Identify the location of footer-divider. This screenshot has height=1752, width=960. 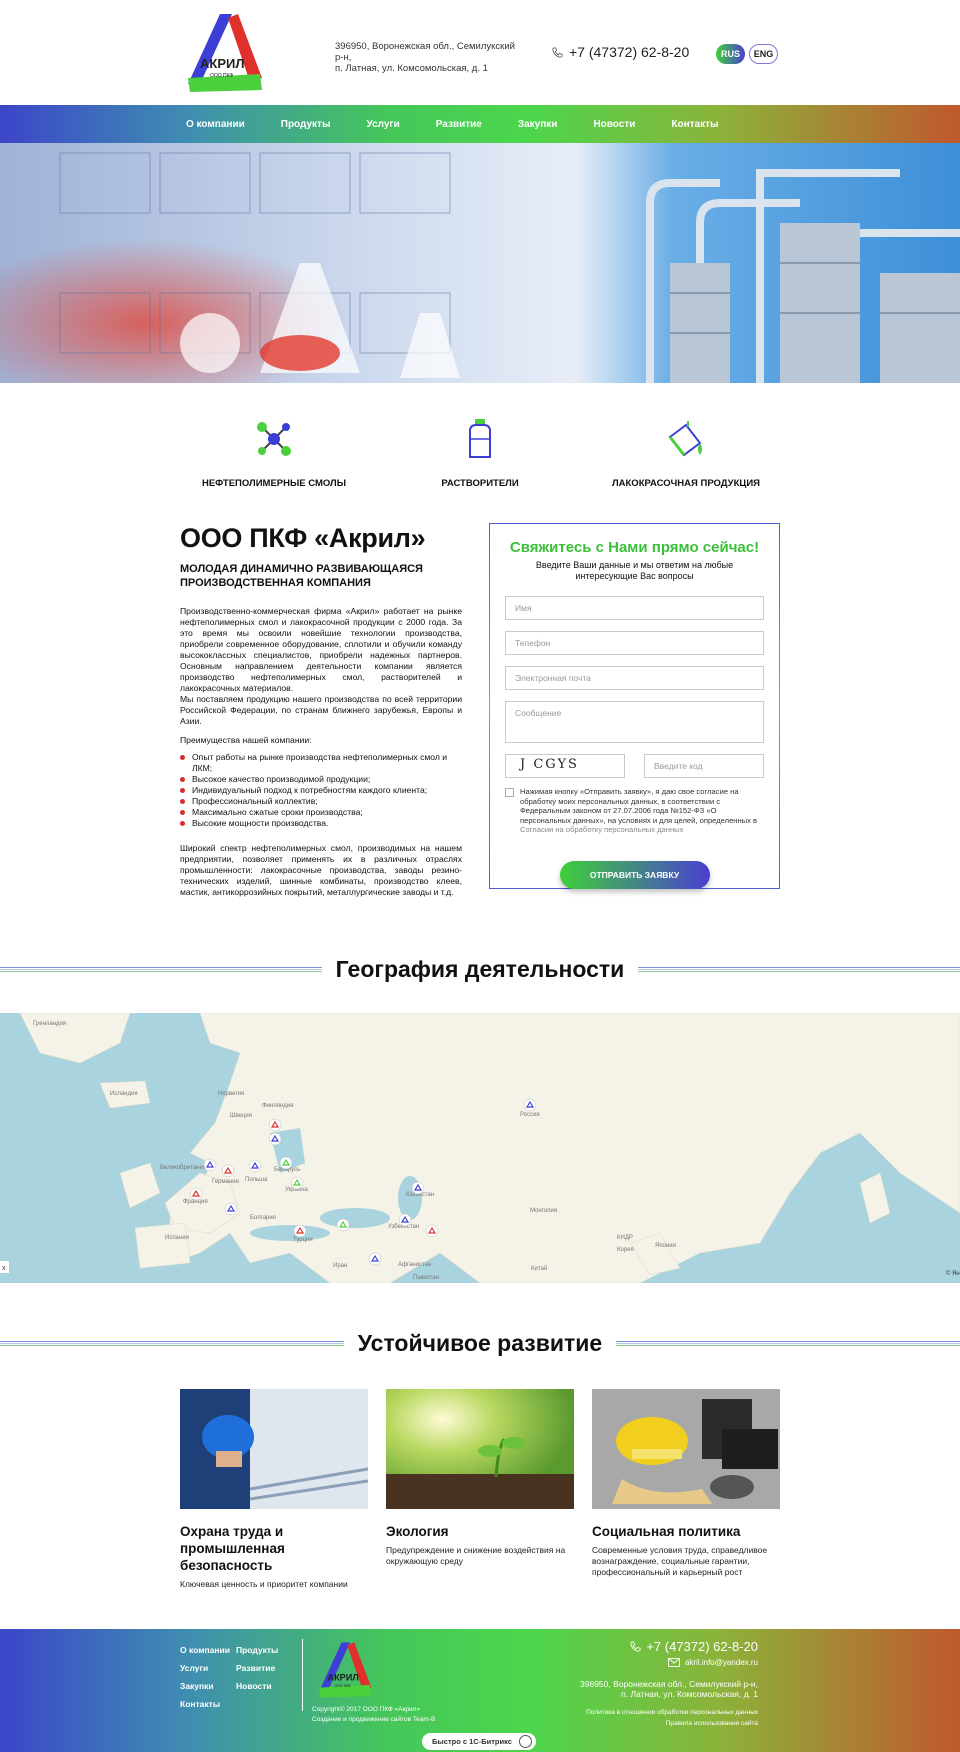
(302, 1675).